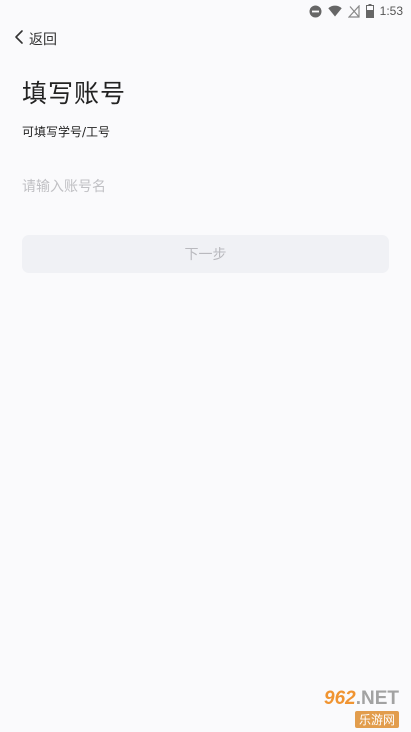 This screenshot has width=411, height=732. I want to click on next-button: 下一步, so click(205, 254).